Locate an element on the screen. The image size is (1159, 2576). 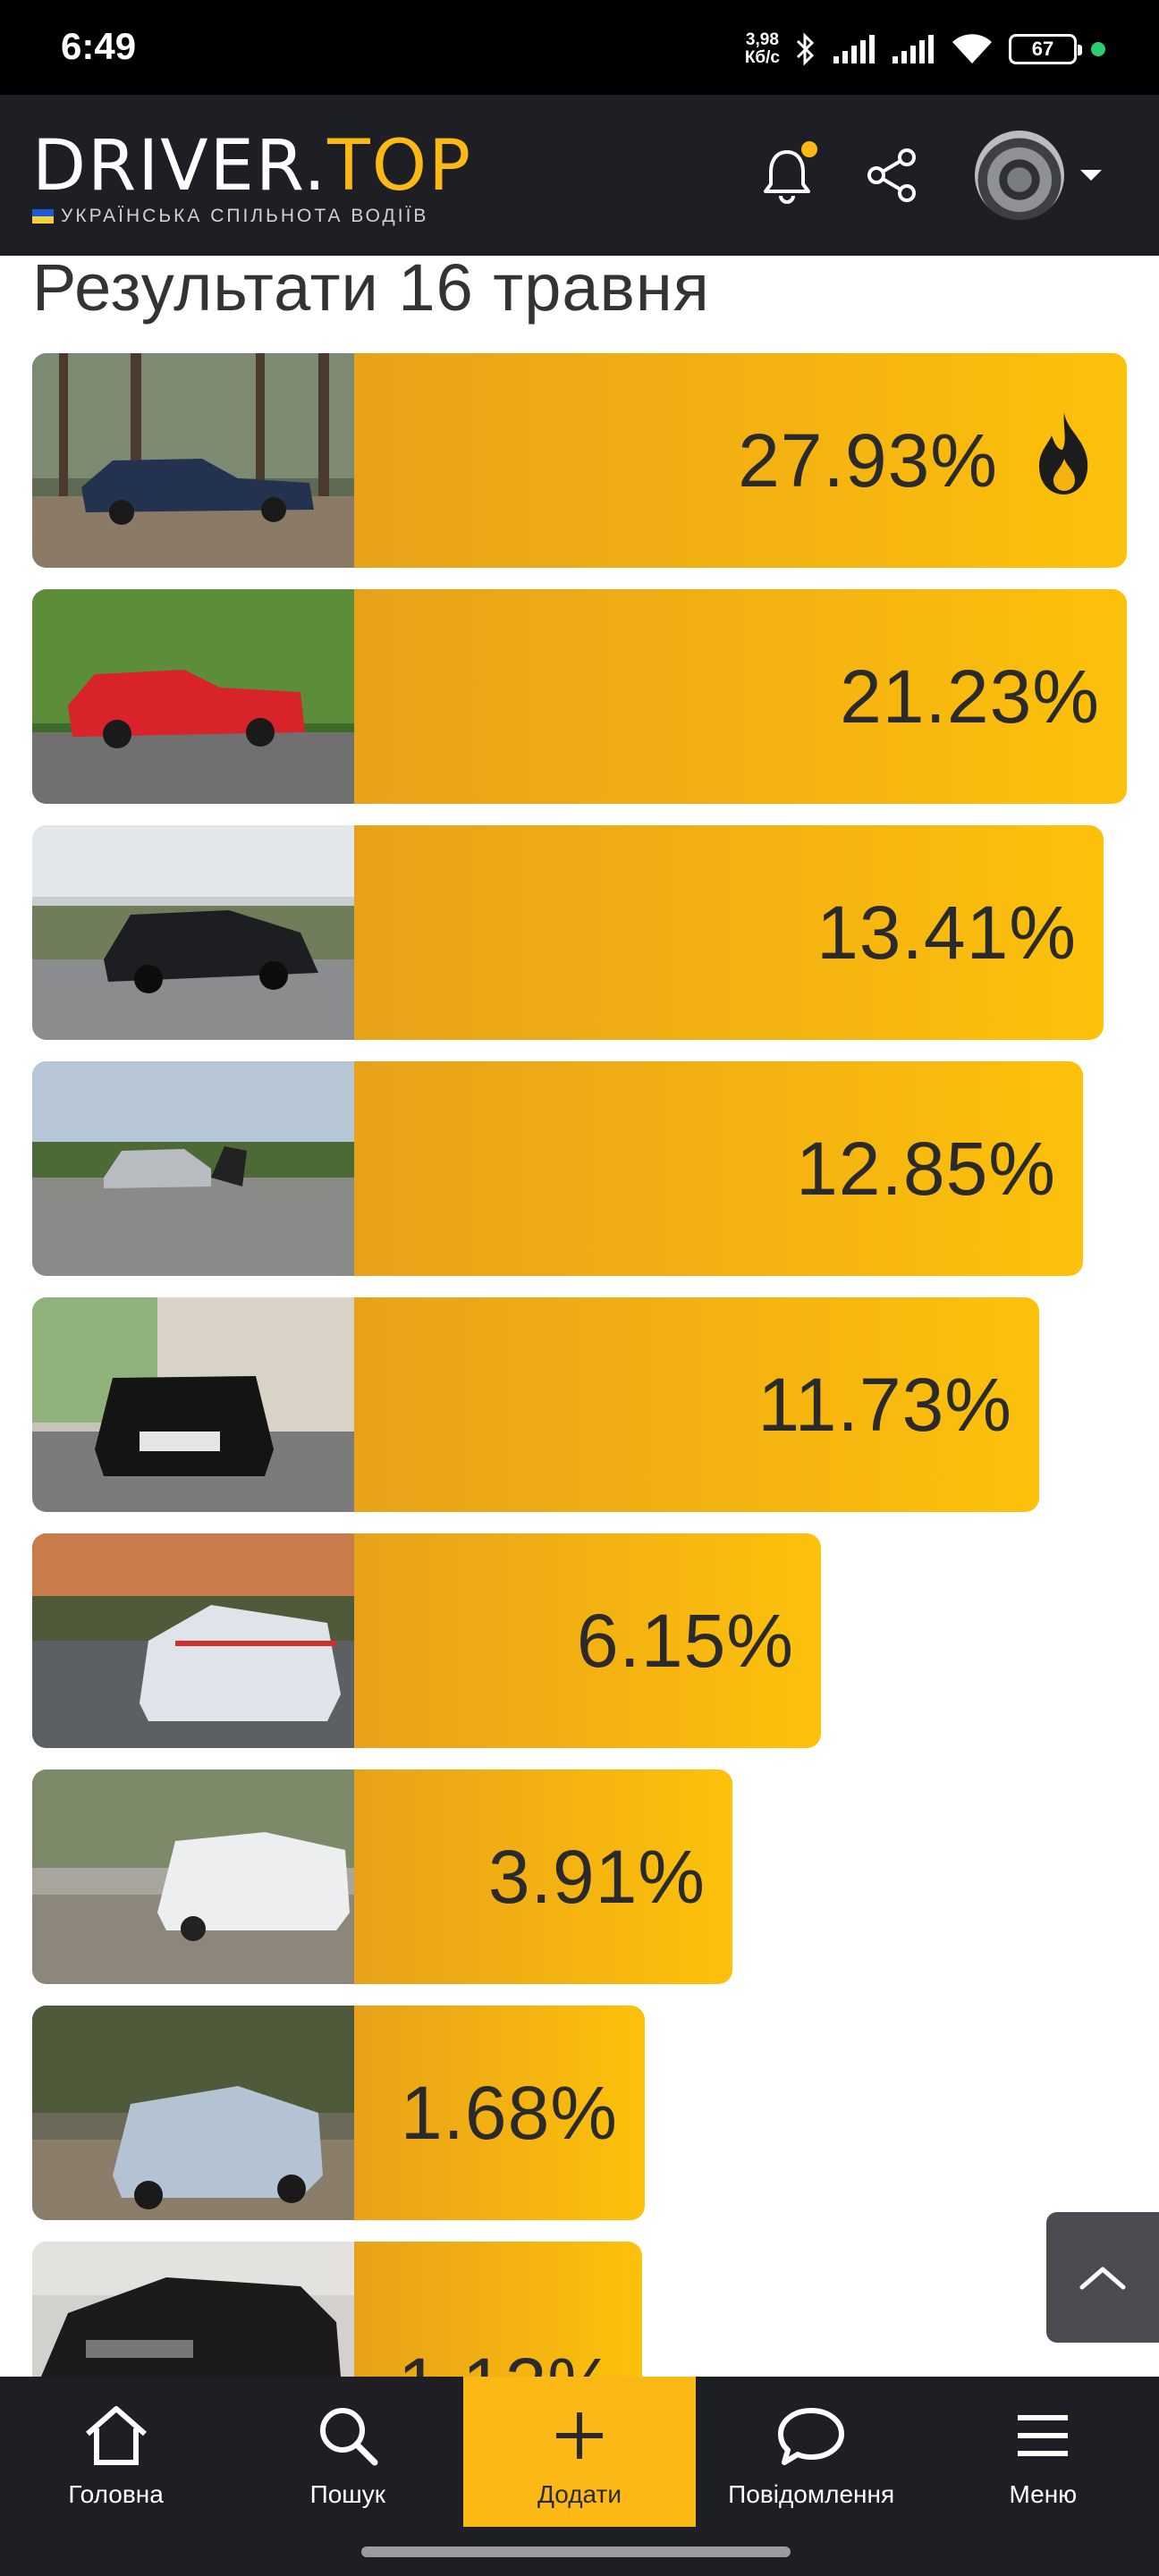
nav-menu-label: Меню is located at coordinates (1043, 2494).